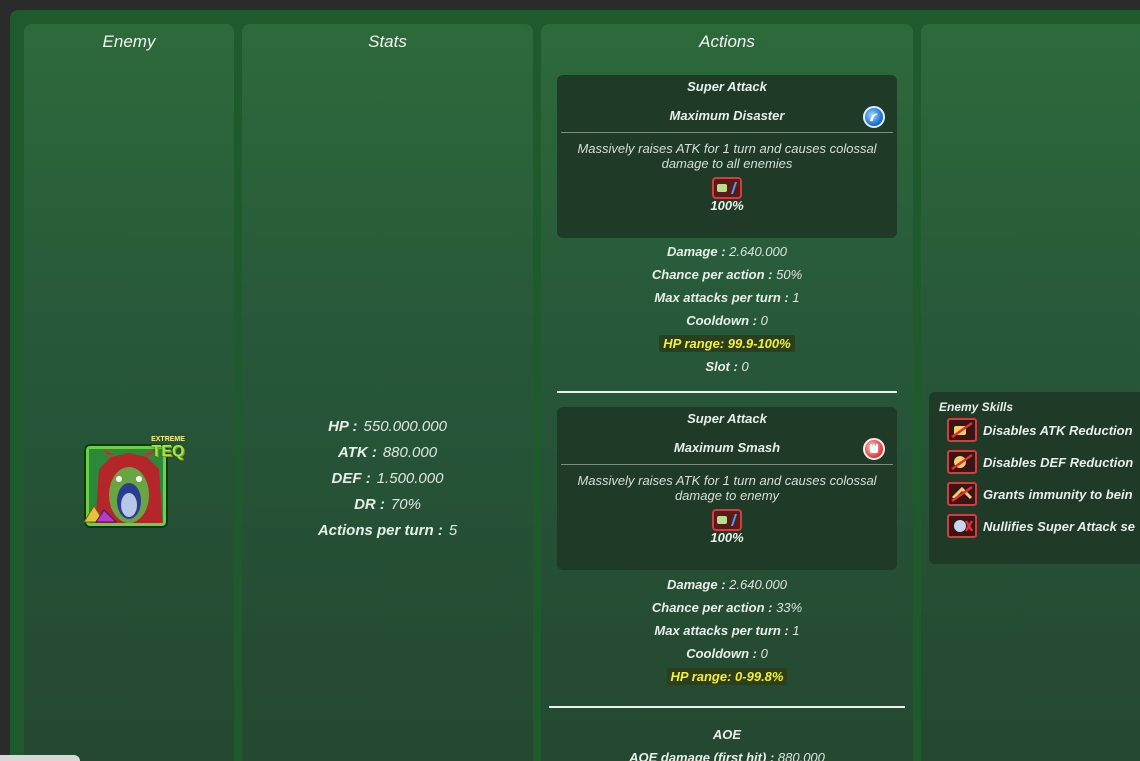 The width and height of the screenshot is (1140, 761). I want to click on attack-name: Maximum Smash, so click(727, 447).